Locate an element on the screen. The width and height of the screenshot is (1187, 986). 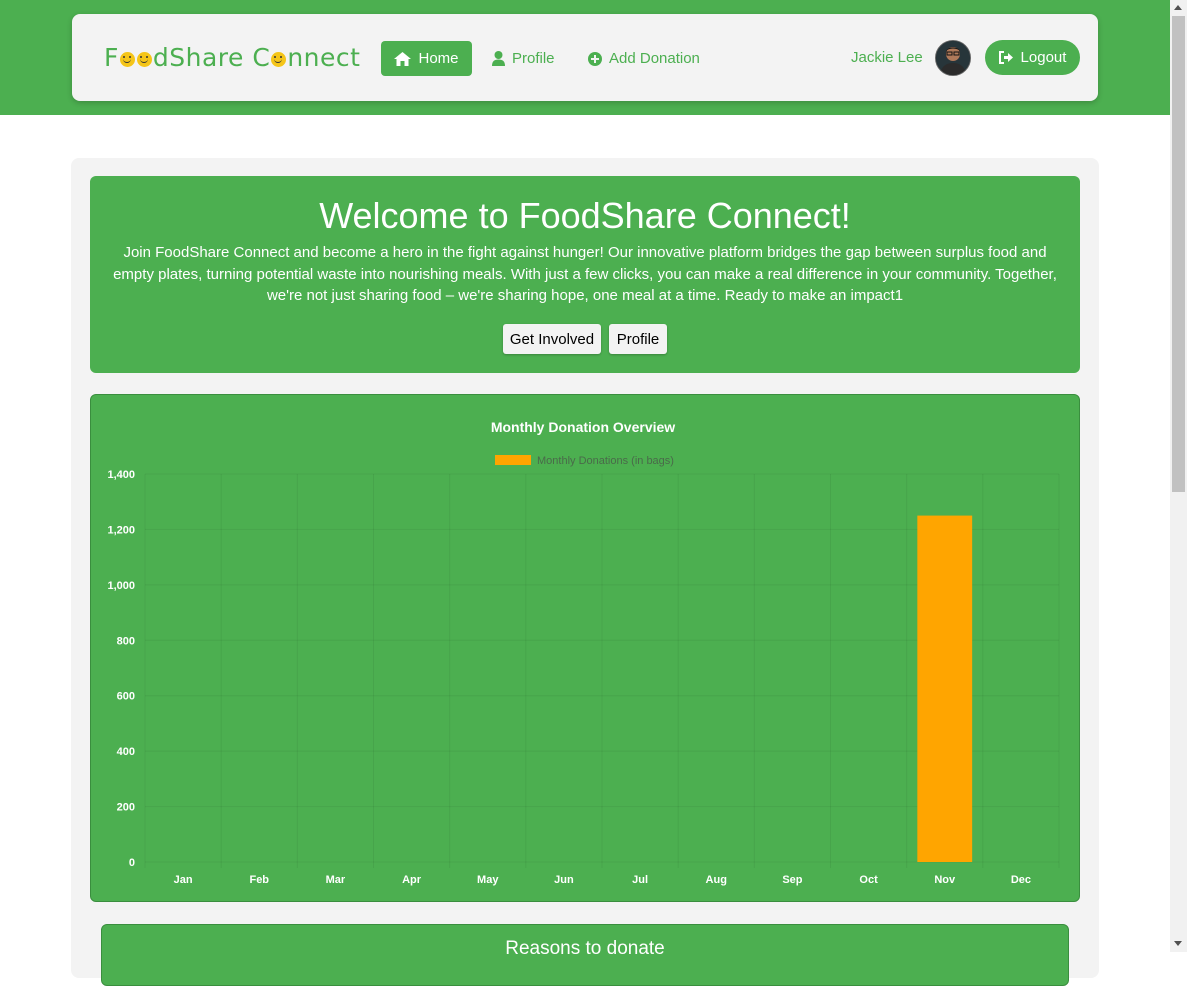
y-tick-label: 400 is located at coordinates (126, 752).